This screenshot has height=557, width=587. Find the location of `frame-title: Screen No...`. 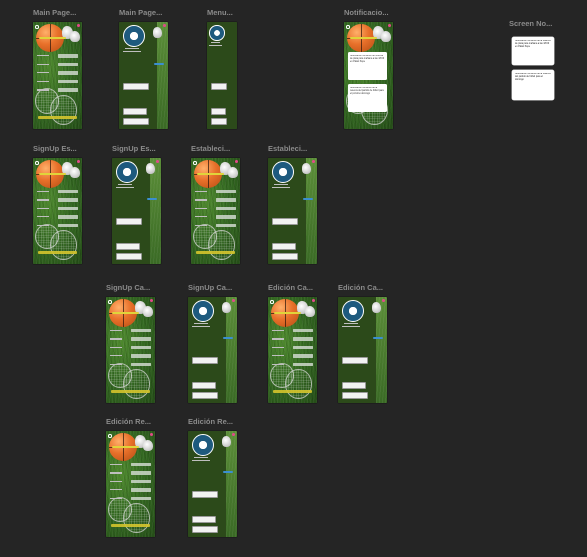

frame-title: Screen No... is located at coordinates (530, 23).